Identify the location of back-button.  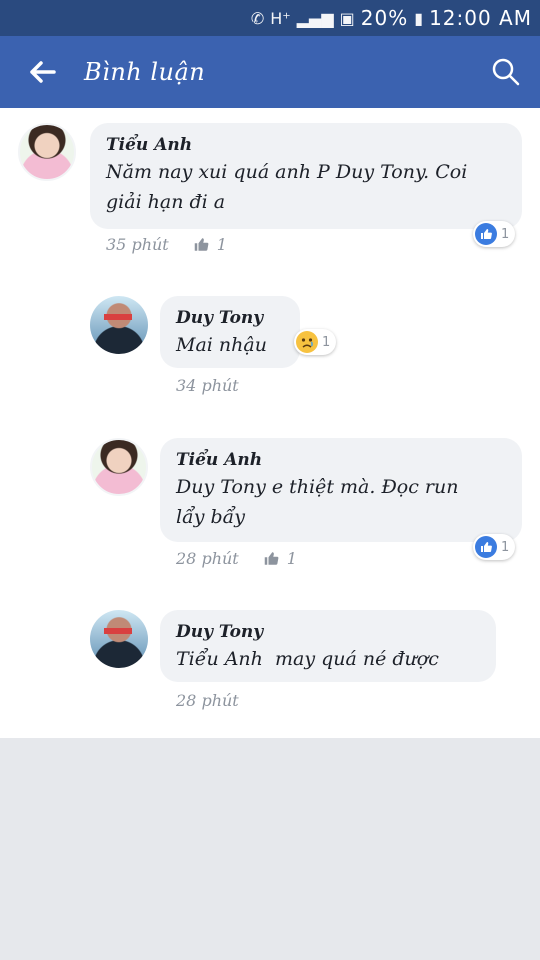
(42, 72).